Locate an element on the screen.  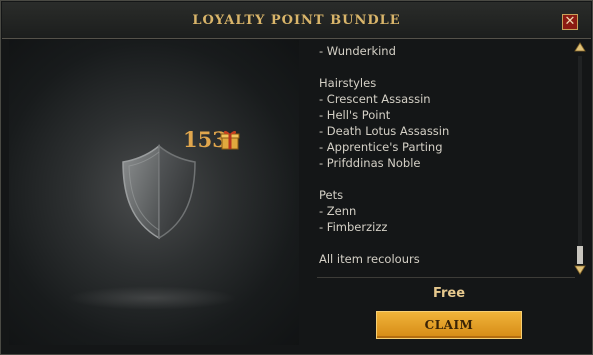
scrollbar-thumb is located at coordinates (580, 255).